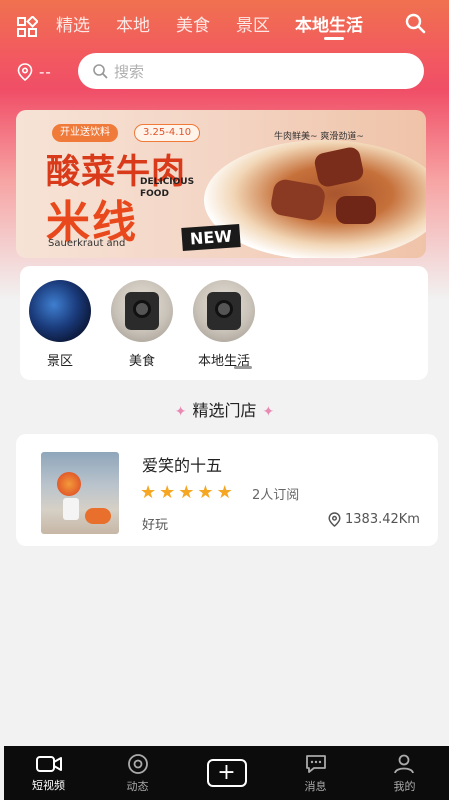 The image size is (449, 800). What do you see at coordinates (356, 210) in the screenshot?
I see `beef-piece` at bounding box center [356, 210].